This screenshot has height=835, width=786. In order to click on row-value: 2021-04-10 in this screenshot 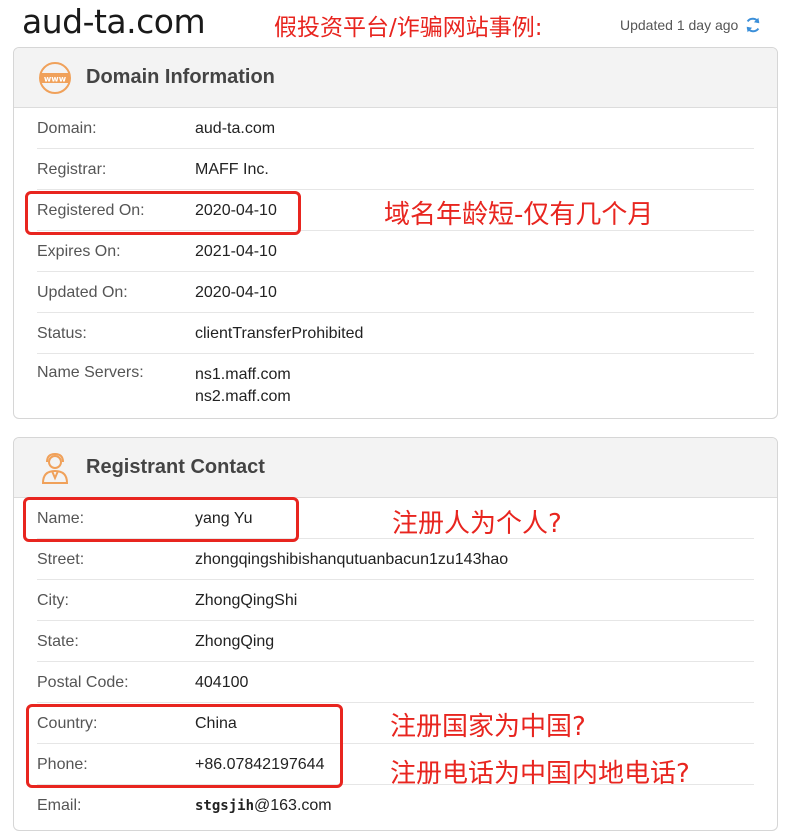, I will do `click(236, 251)`.